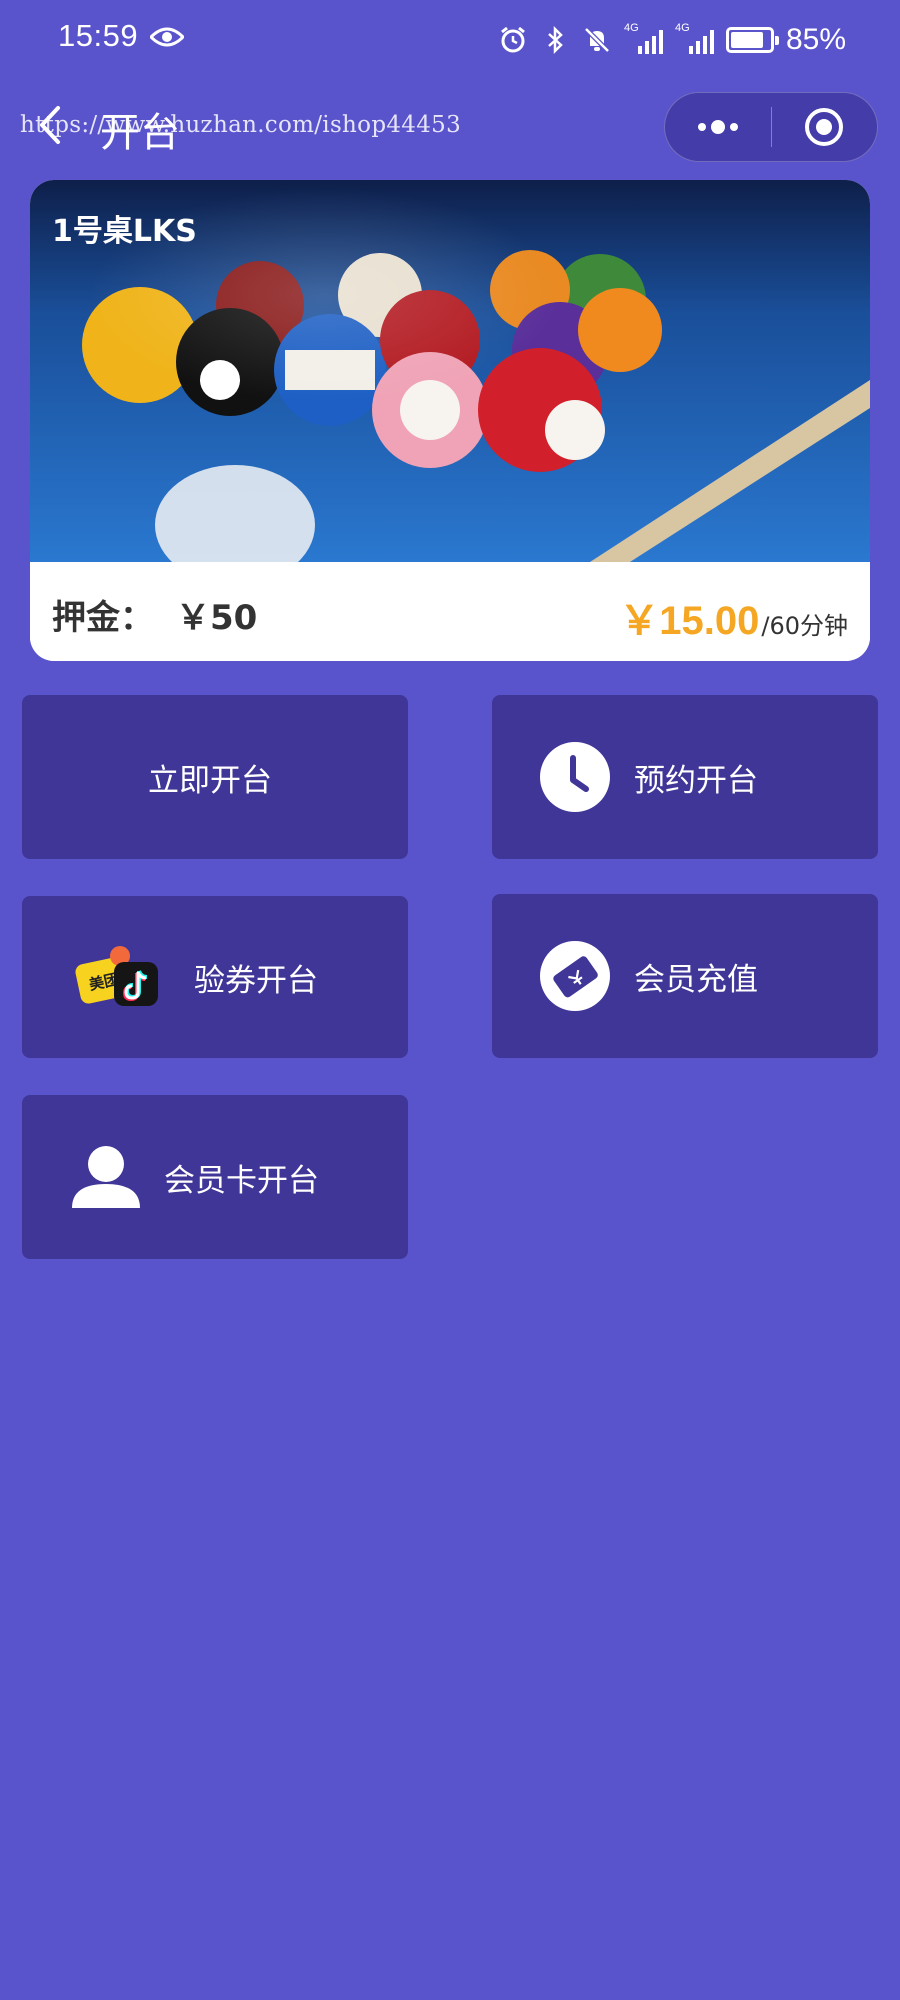  What do you see at coordinates (513, 39) in the screenshot?
I see `alarm-icon` at bounding box center [513, 39].